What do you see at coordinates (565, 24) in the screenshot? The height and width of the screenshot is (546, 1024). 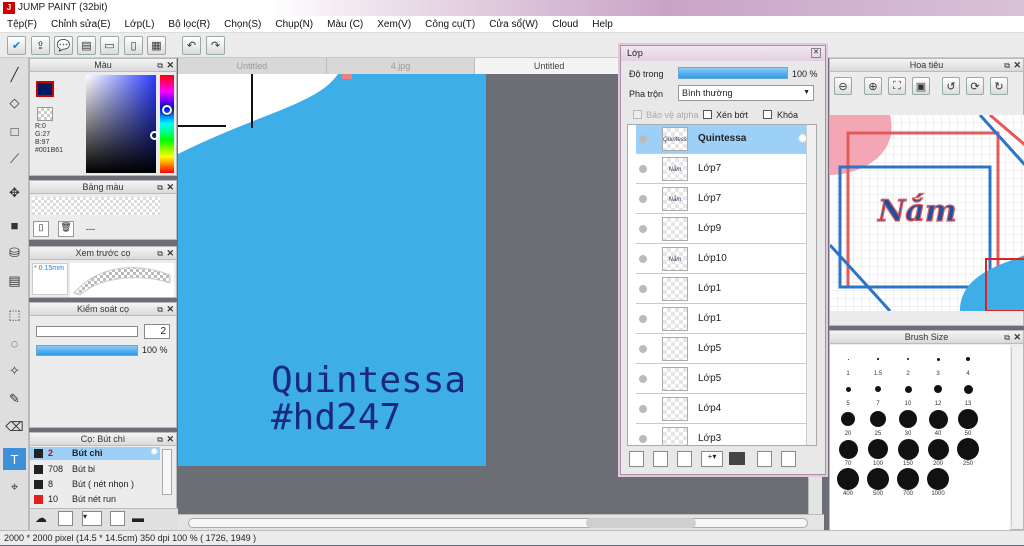 I see `menu-cloud: Cloud` at bounding box center [565, 24].